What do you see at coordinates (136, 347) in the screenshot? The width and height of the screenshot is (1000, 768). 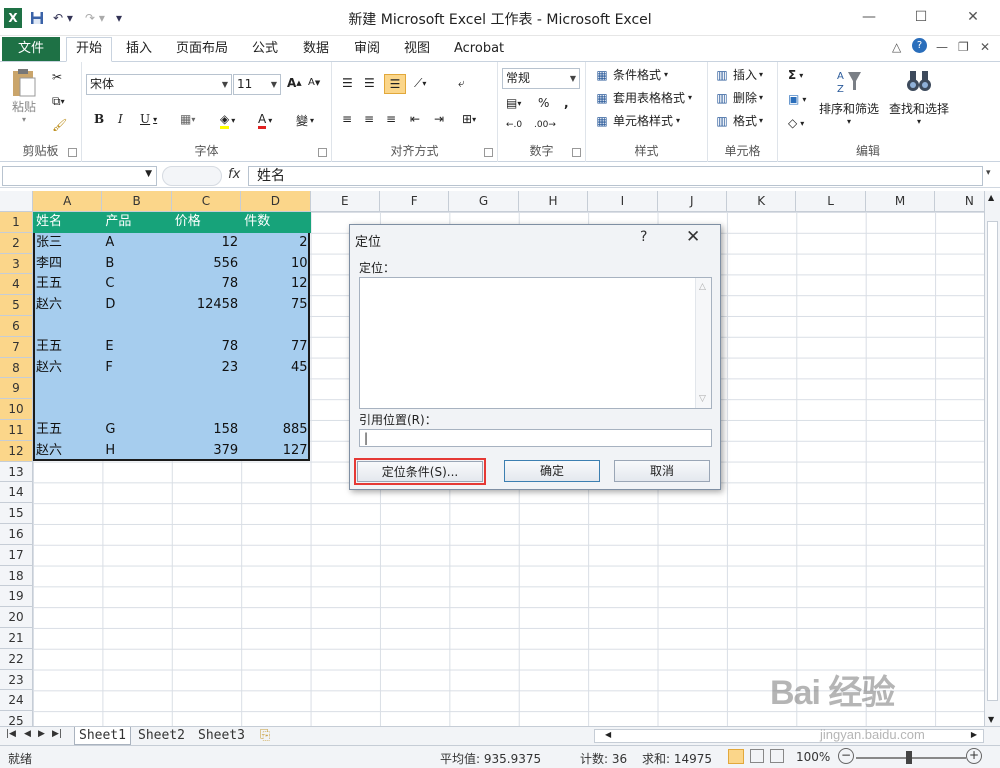 I see `table-cell: E` at bounding box center [136, 347].